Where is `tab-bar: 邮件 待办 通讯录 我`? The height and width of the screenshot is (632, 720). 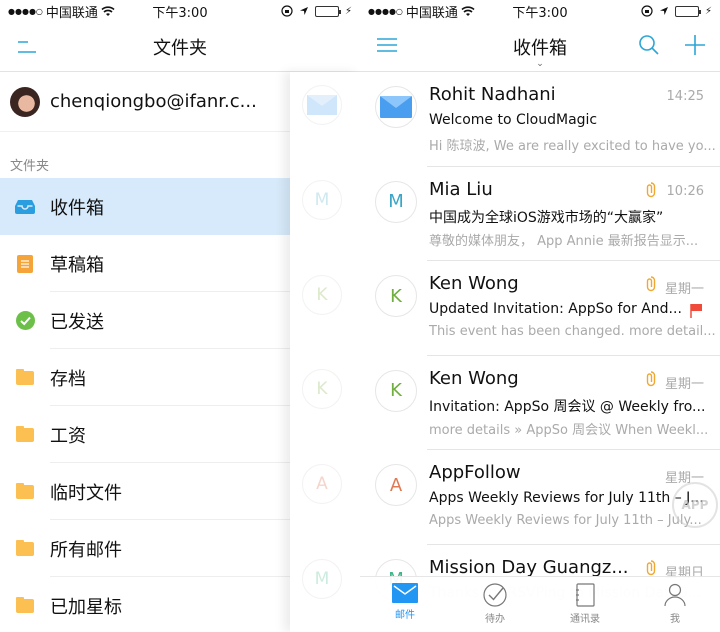 tab-bar: 邮件 待办 通讯录 我 is located at coordinates (540, 604).